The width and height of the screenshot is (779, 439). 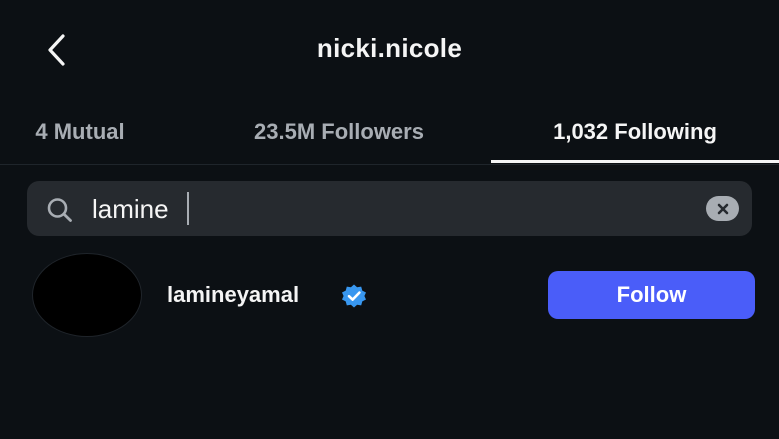 I want to click on text-cursor, so click(x=188, y=208).